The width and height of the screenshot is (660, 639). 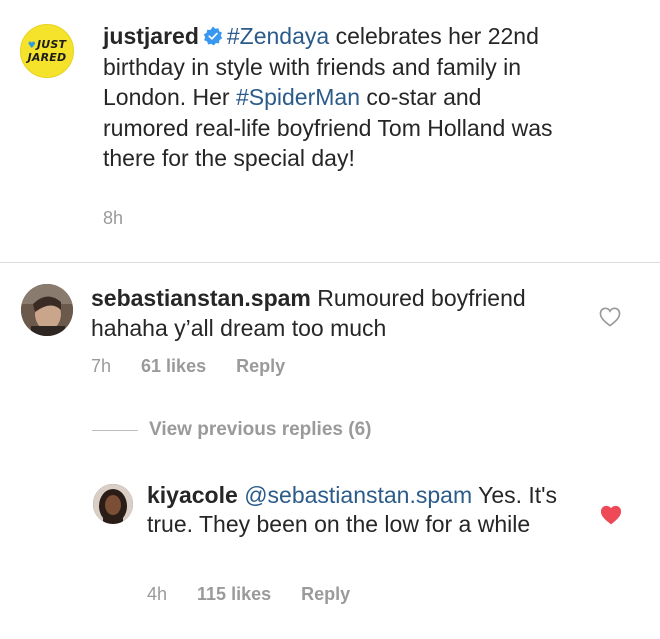 What do you see at coordinates (234, 594) in the screenshot?
I see `reply-likes-count: 115 likes` at bounding box center [234, 594].